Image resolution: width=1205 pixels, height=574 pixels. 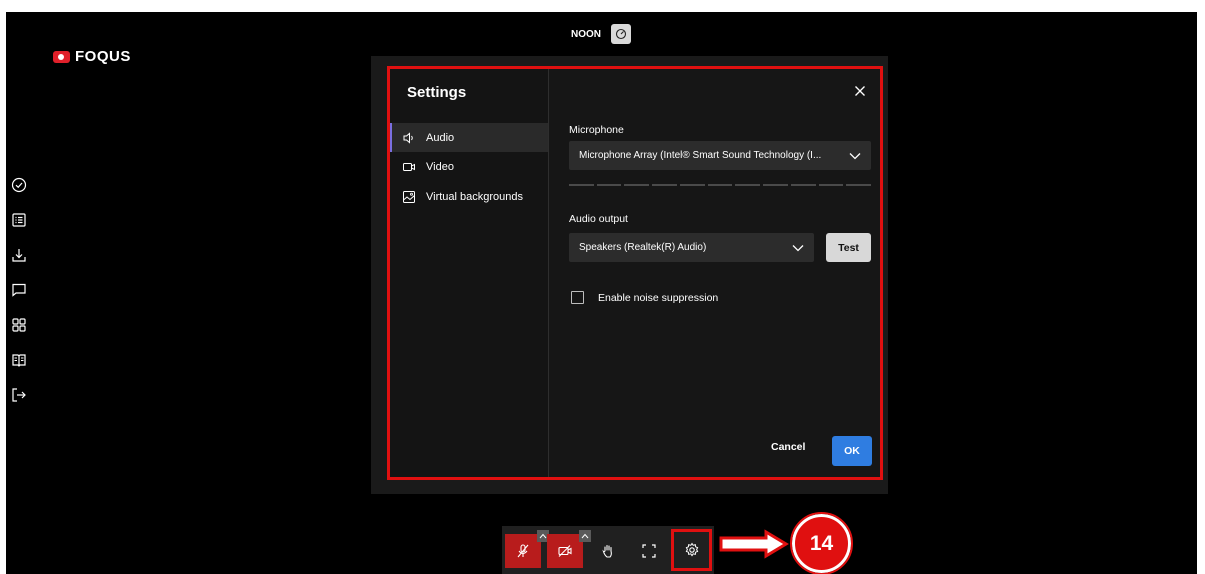 I want to click on ok-button: OK, so click(x=852, y=451).